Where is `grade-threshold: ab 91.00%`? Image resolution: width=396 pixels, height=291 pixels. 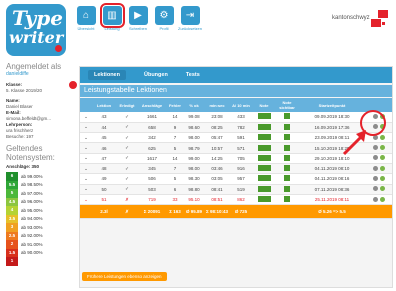
grade-threshold: ab 91.00% is located at coordinates (32, 244).